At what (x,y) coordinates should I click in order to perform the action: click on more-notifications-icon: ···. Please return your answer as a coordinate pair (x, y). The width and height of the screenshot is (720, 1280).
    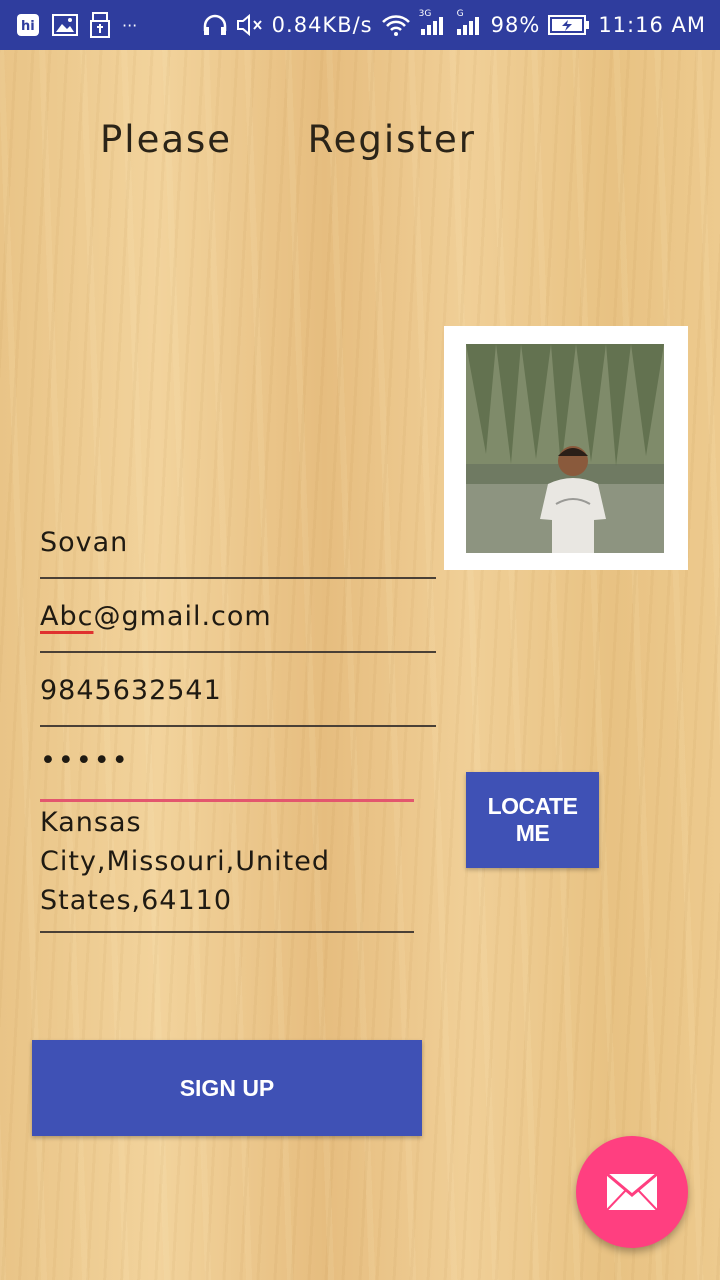
    Looking at the image, I should click on (130, 25).